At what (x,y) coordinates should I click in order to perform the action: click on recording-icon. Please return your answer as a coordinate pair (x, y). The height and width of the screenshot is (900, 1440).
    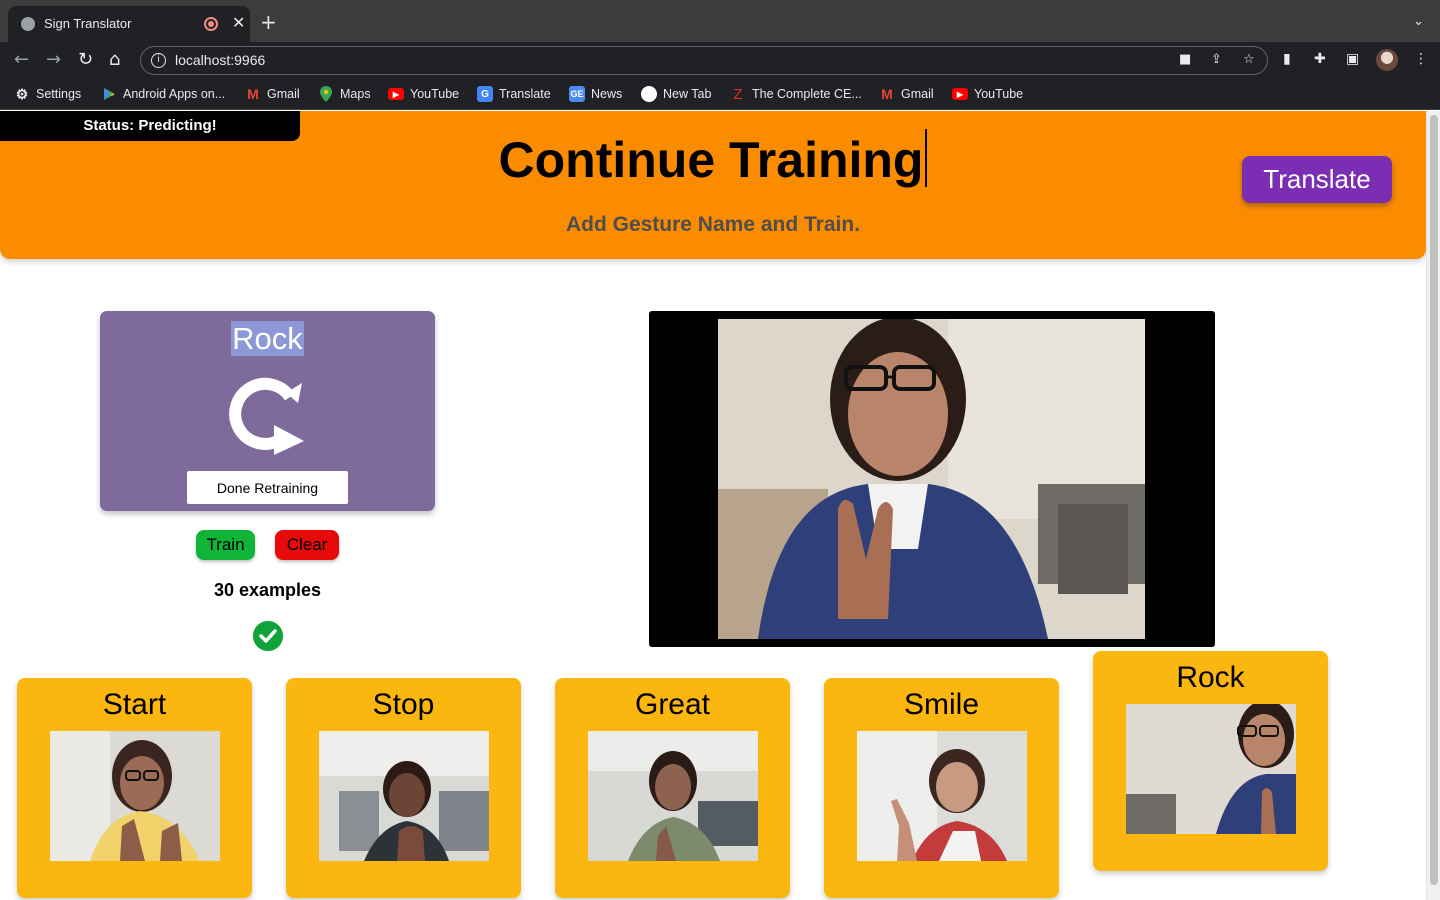
    Looking at the image, I should click on (211, 24).